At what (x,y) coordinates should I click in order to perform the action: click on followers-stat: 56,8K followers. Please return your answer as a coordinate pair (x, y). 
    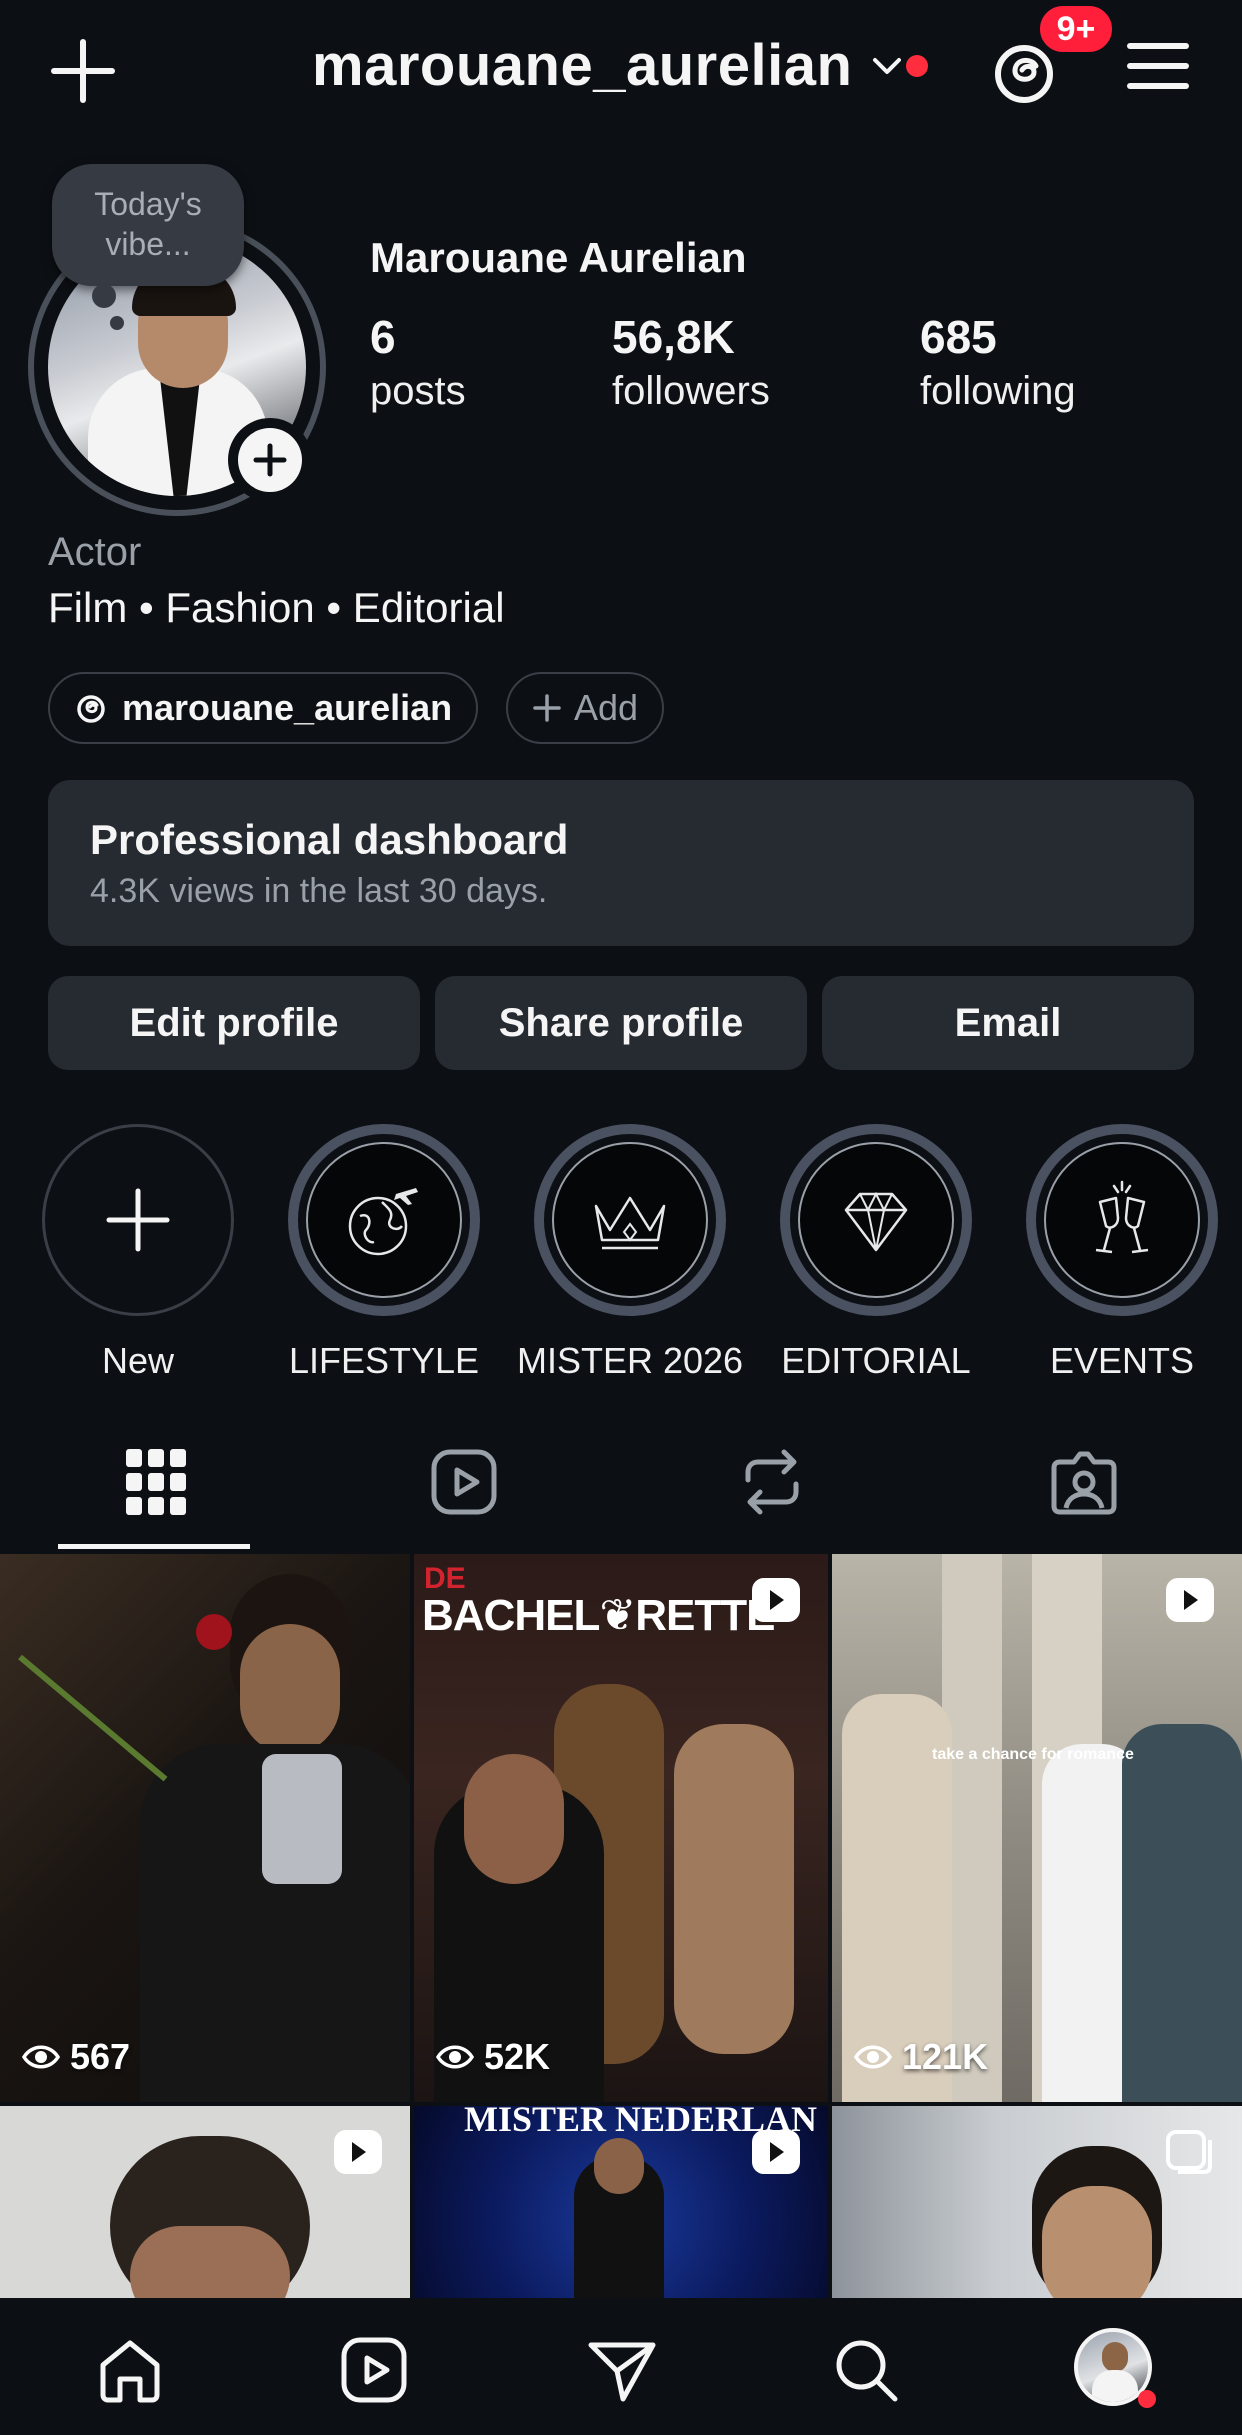
    Looking at the image, I should click on (691, 364).